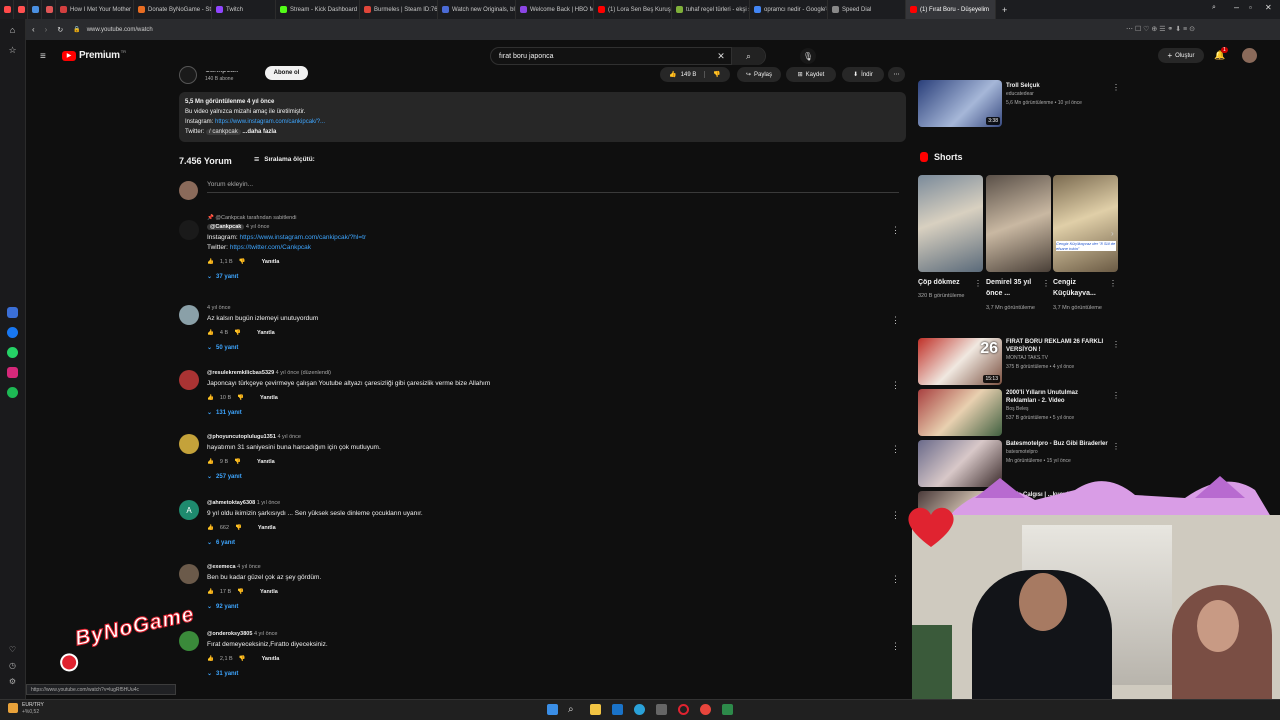  Describe the element at coordinates (552, 709) in the screenshot. I see `windows-start-icon` at that location.